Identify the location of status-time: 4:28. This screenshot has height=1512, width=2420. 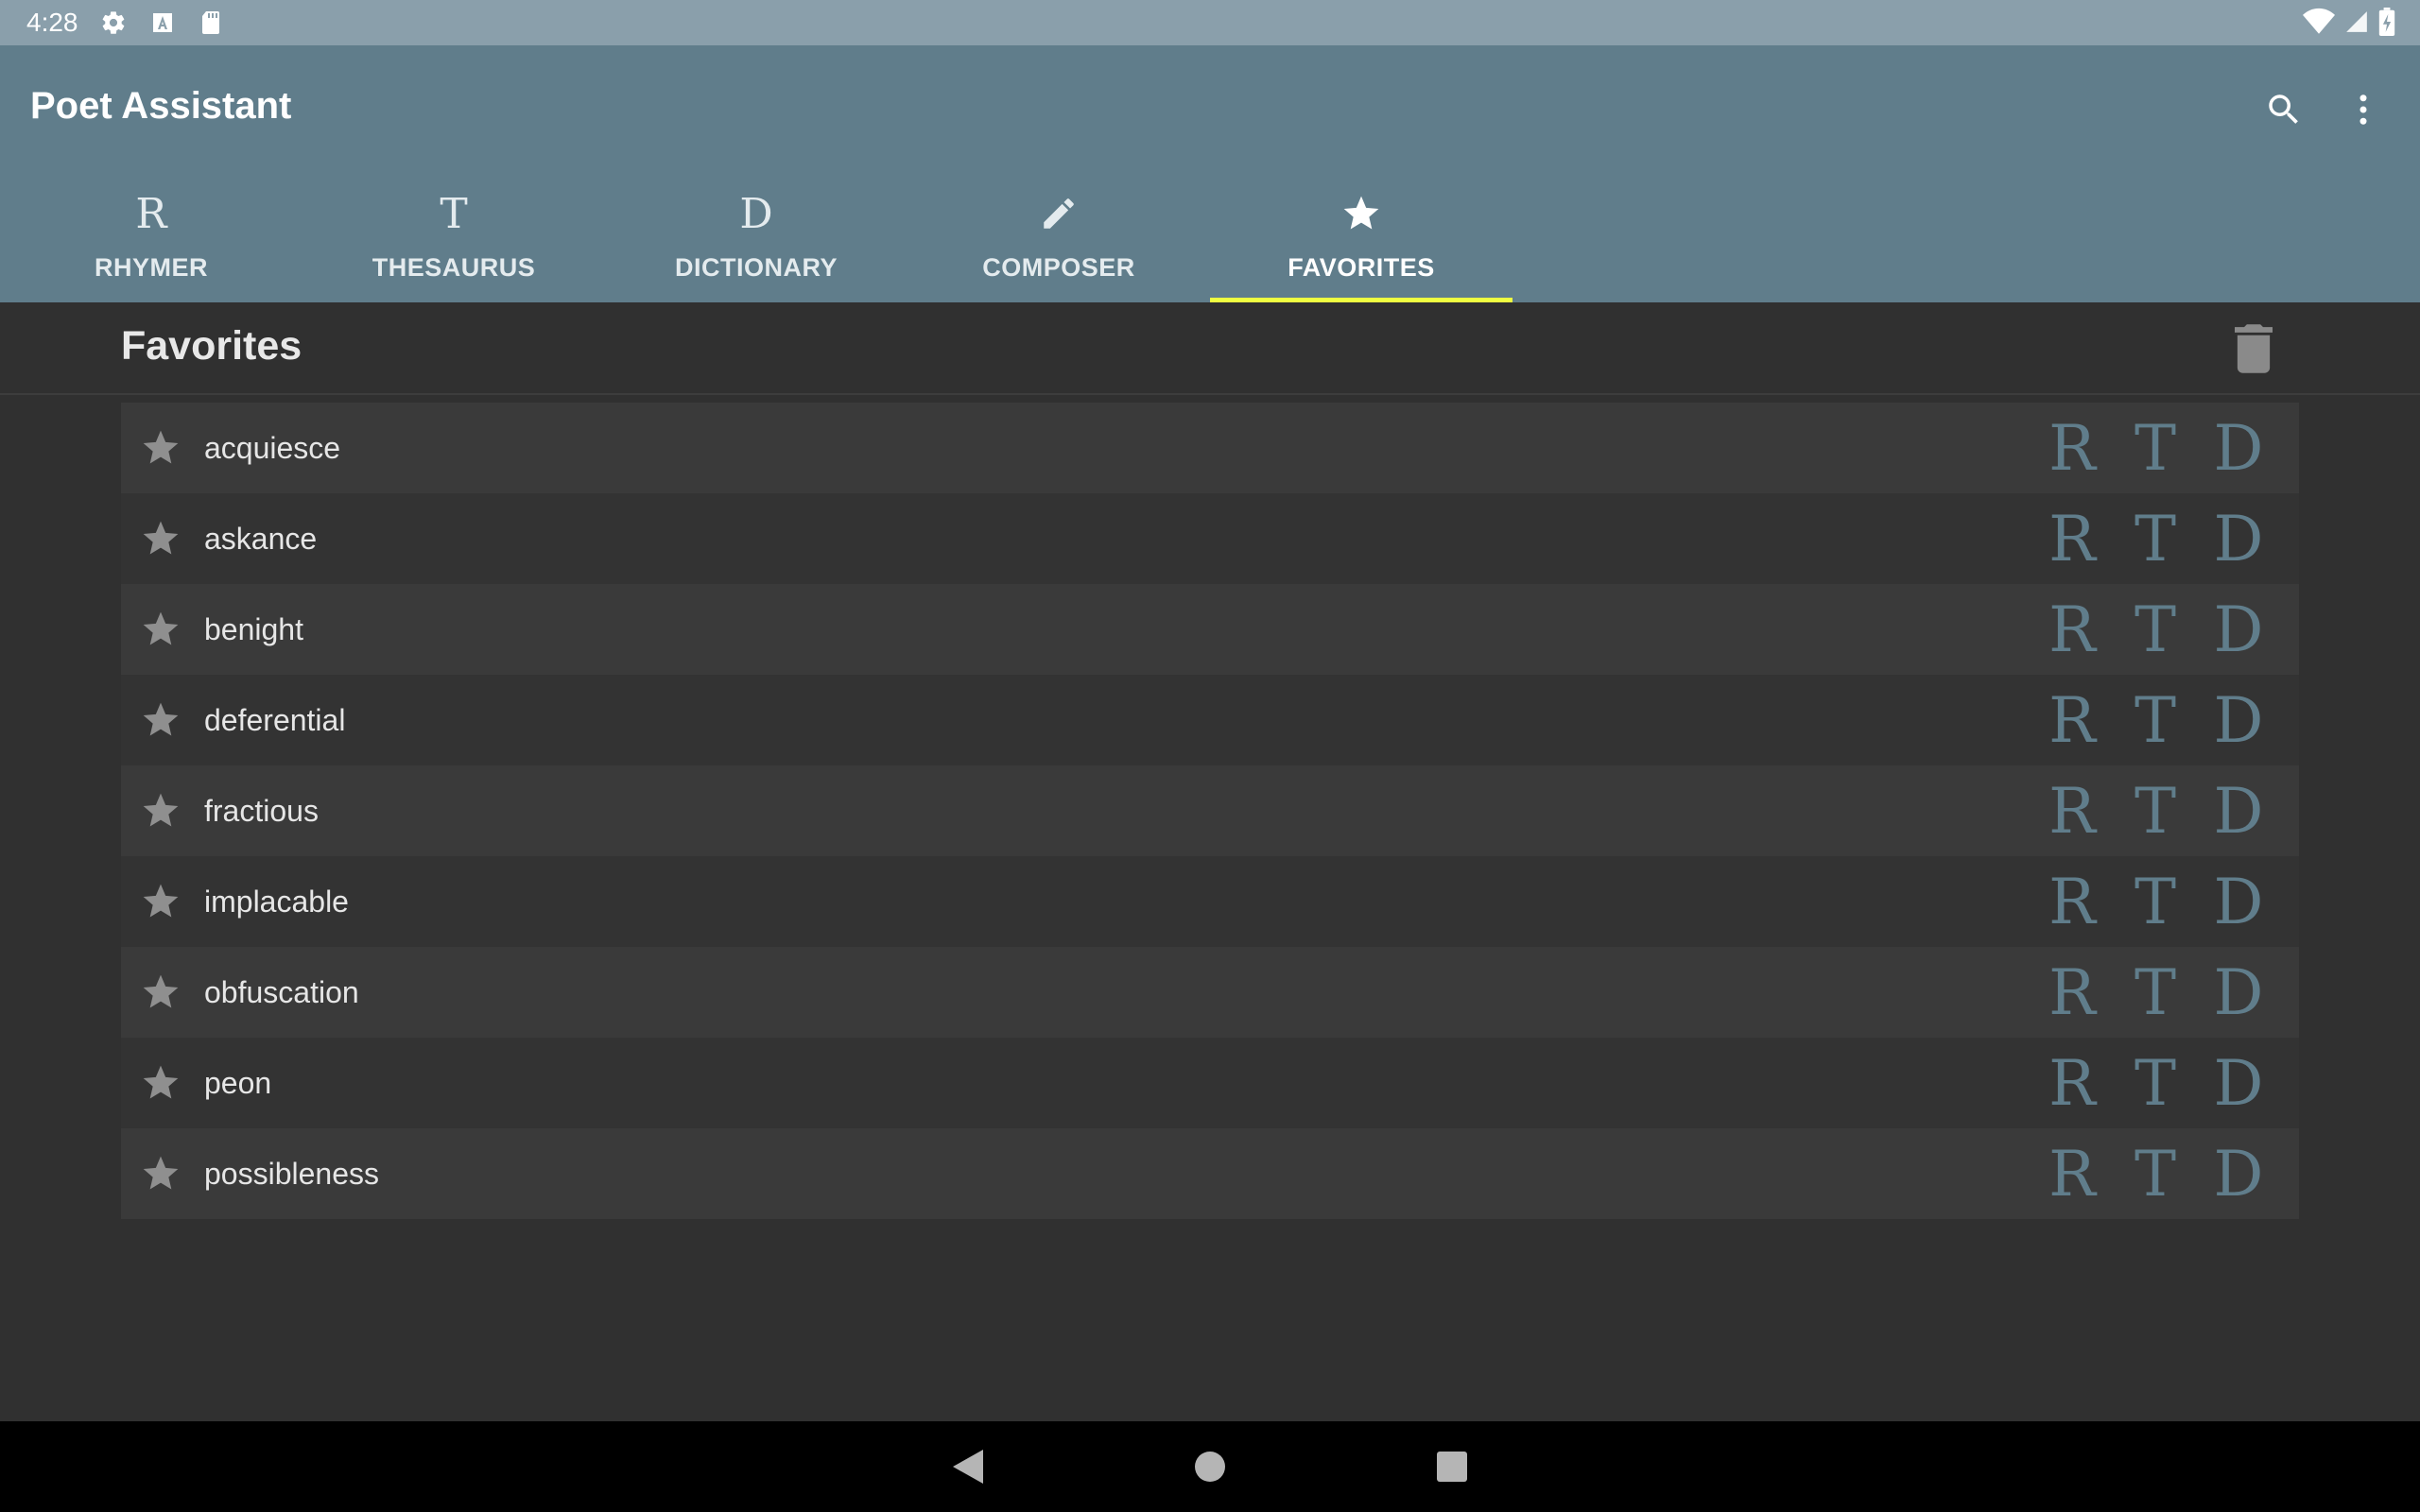
(52, 22).